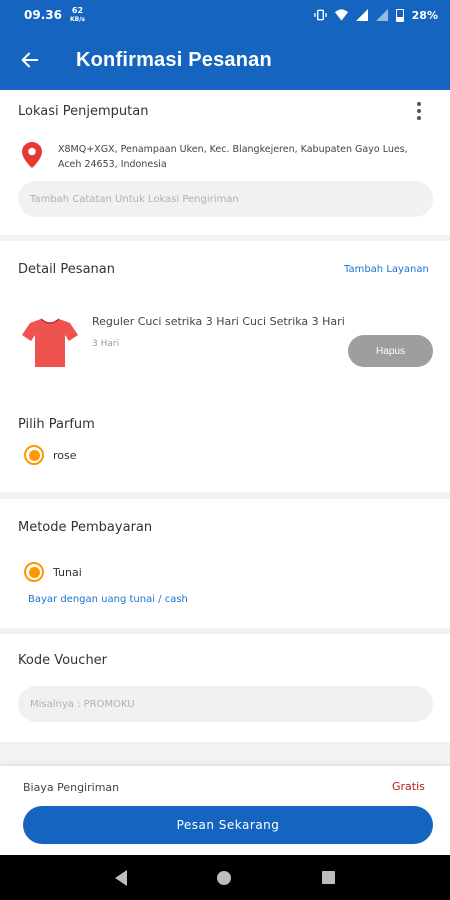 The image size is (450, 900). What do you see at coordinates (419, 111) in the screenshot?
I see `more-vert-icon` at bounding box center [419, 111].